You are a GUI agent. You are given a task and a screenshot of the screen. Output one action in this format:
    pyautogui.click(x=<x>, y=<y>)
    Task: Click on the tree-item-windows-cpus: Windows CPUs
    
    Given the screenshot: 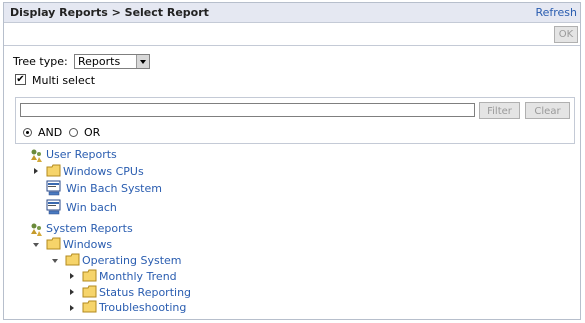 What is the action you would take?
    pyautogui.click(x=103, y=172)
    